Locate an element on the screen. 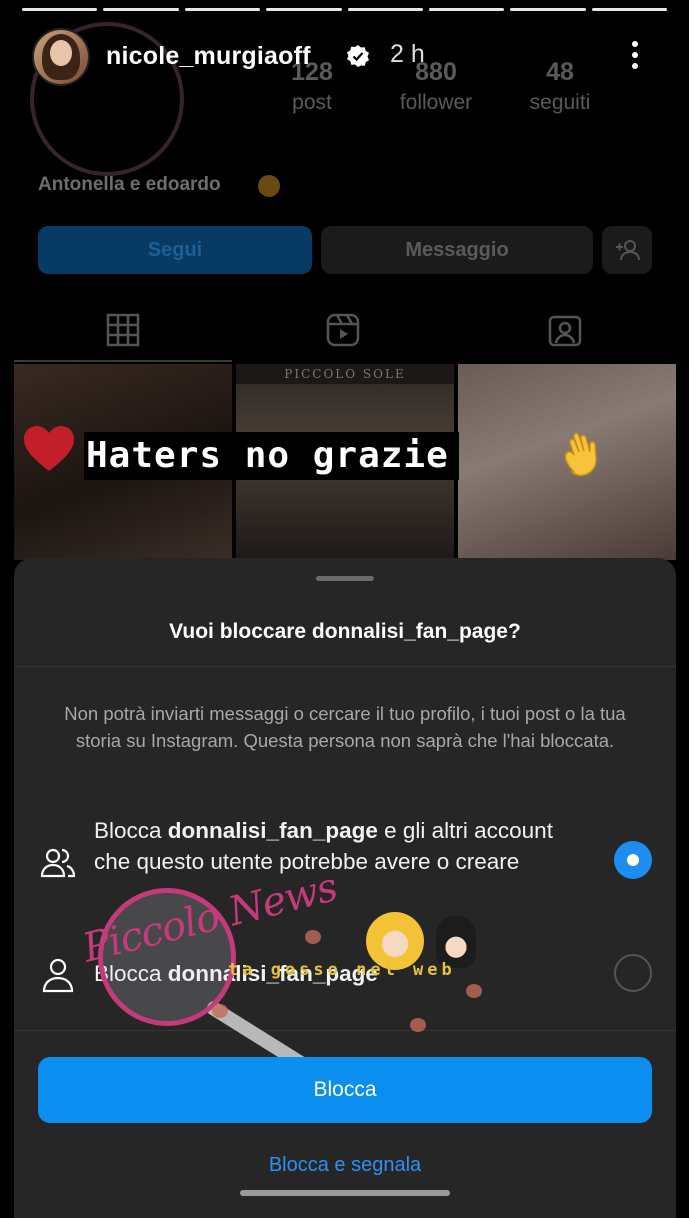 Image resolution: width=689 pixels, height=1218 pixels. follow-button: Segui is located at coordinates (175, 250).